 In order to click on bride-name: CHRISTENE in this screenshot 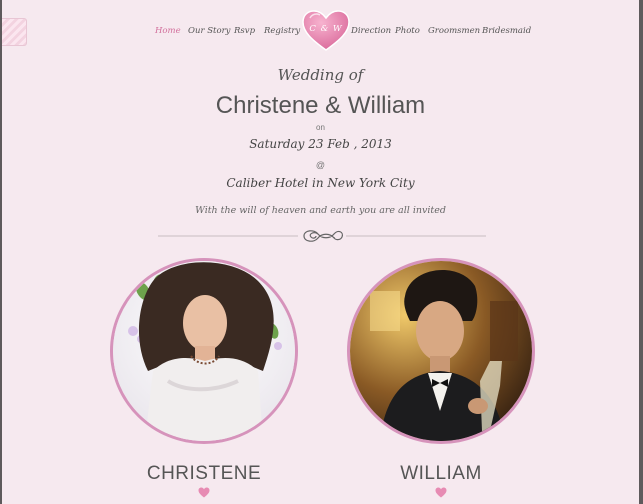, I will do `click(204, 473)`.